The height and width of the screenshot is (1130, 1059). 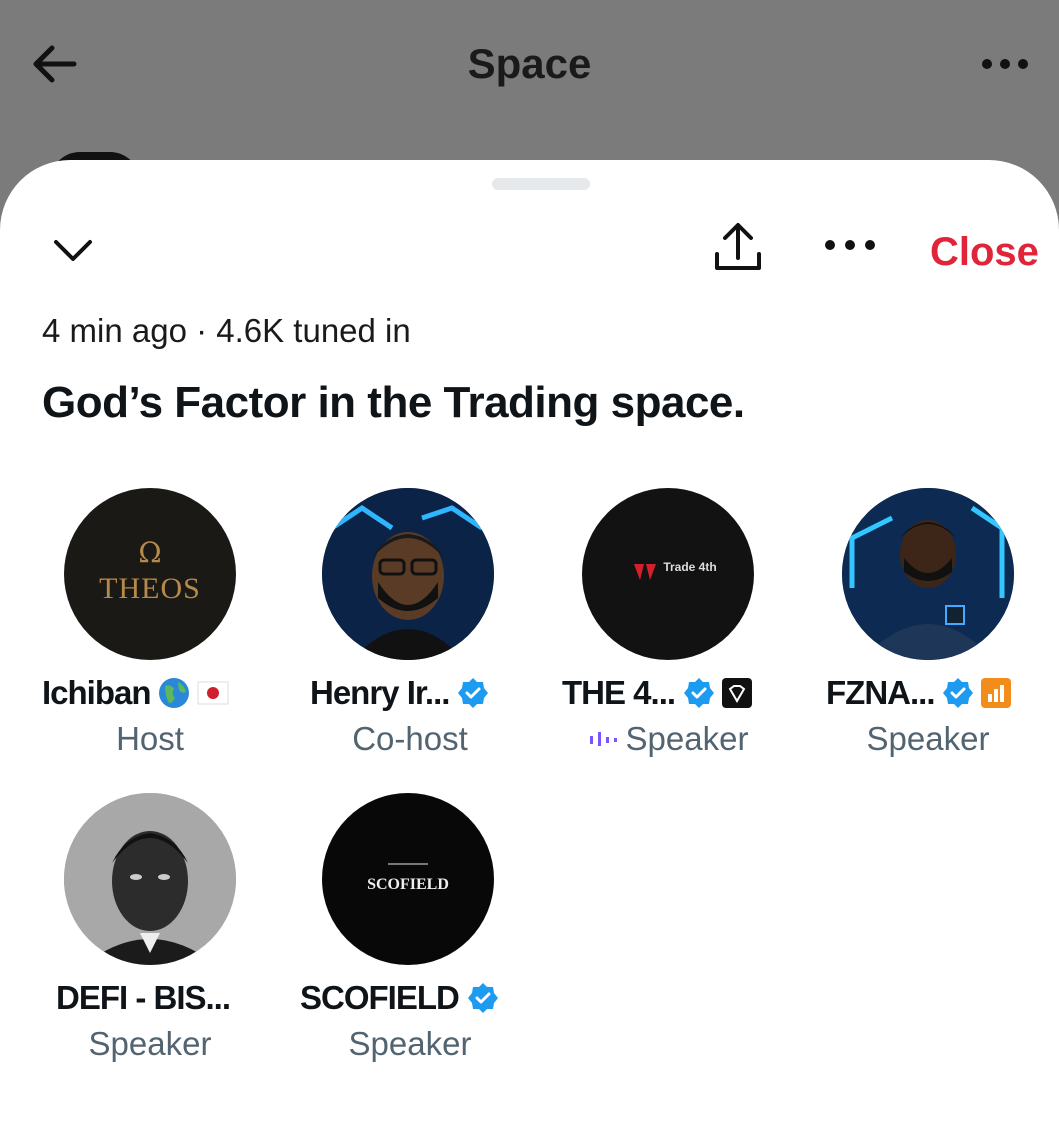 I want to click on participant-role-row: Speaker, so click(x=668, y=739).